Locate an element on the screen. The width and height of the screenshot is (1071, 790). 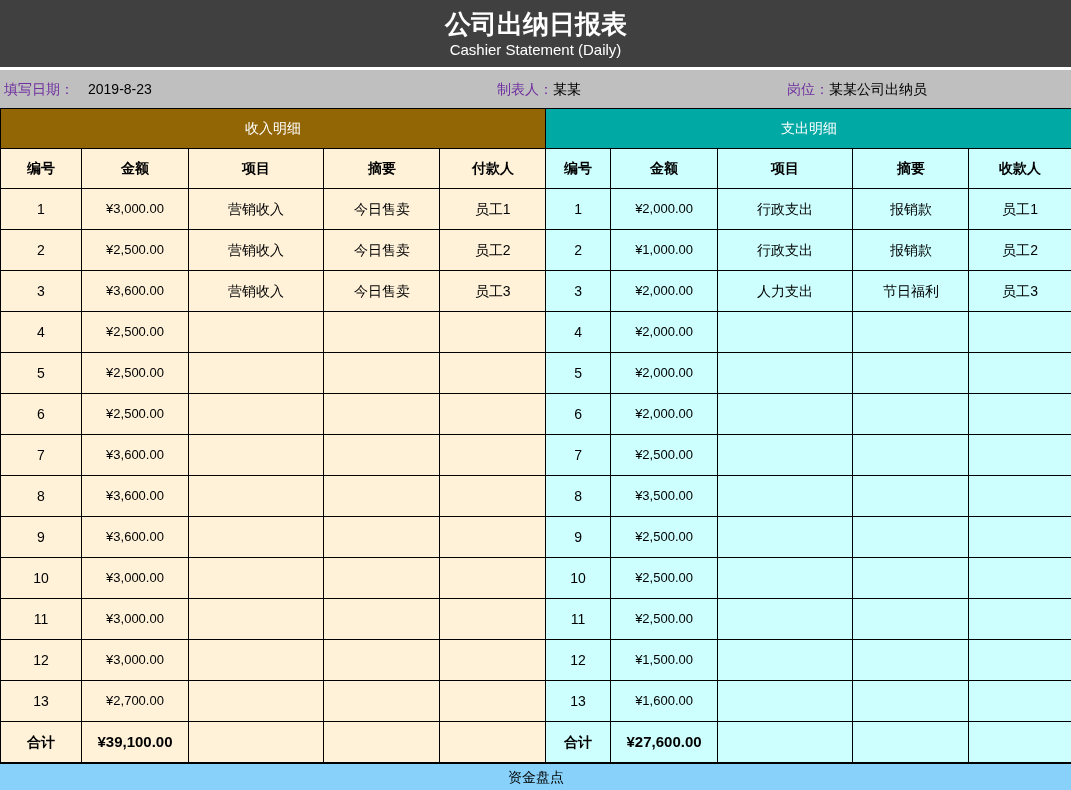
report-title: 公司出纳日报表 is located at coordinates (535, 23).